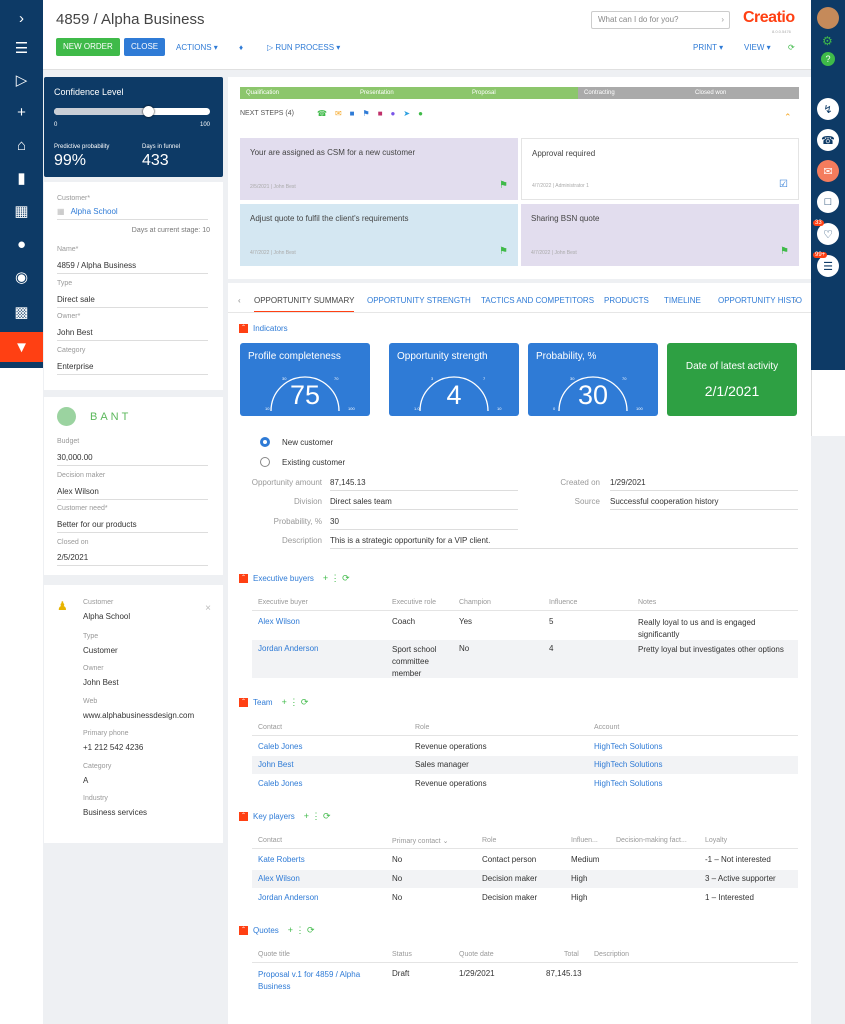 The width and height of the screenshot is (845, 1024). I want to click on cell: HighTech Solutions, so click(628, 764).